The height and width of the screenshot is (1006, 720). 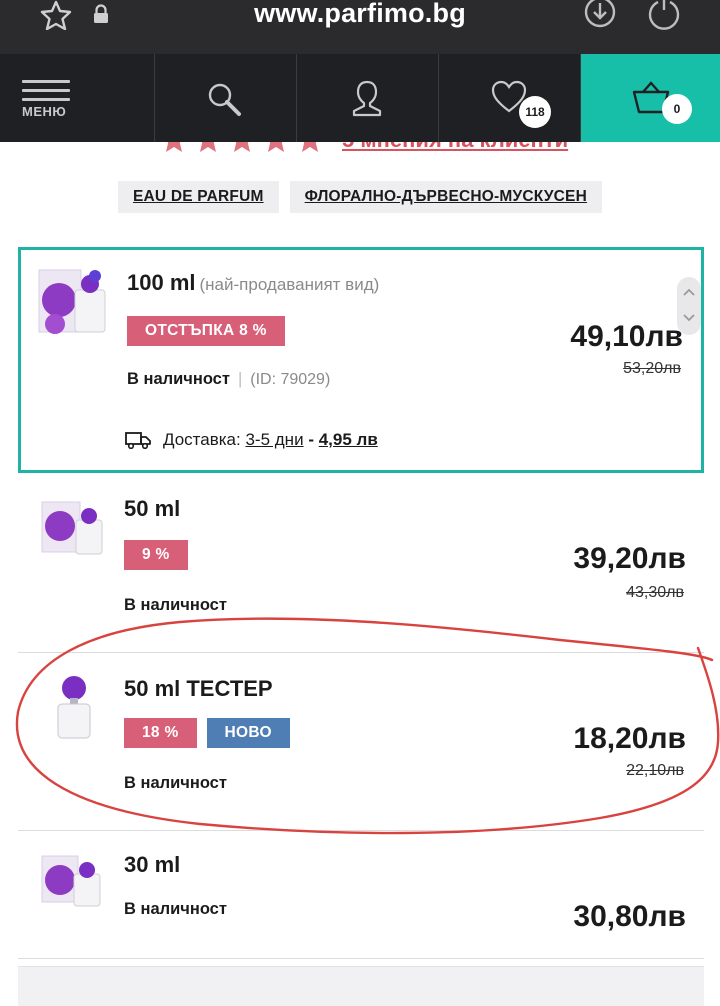 I want to click on search-icon, so click(x=224, y=99).